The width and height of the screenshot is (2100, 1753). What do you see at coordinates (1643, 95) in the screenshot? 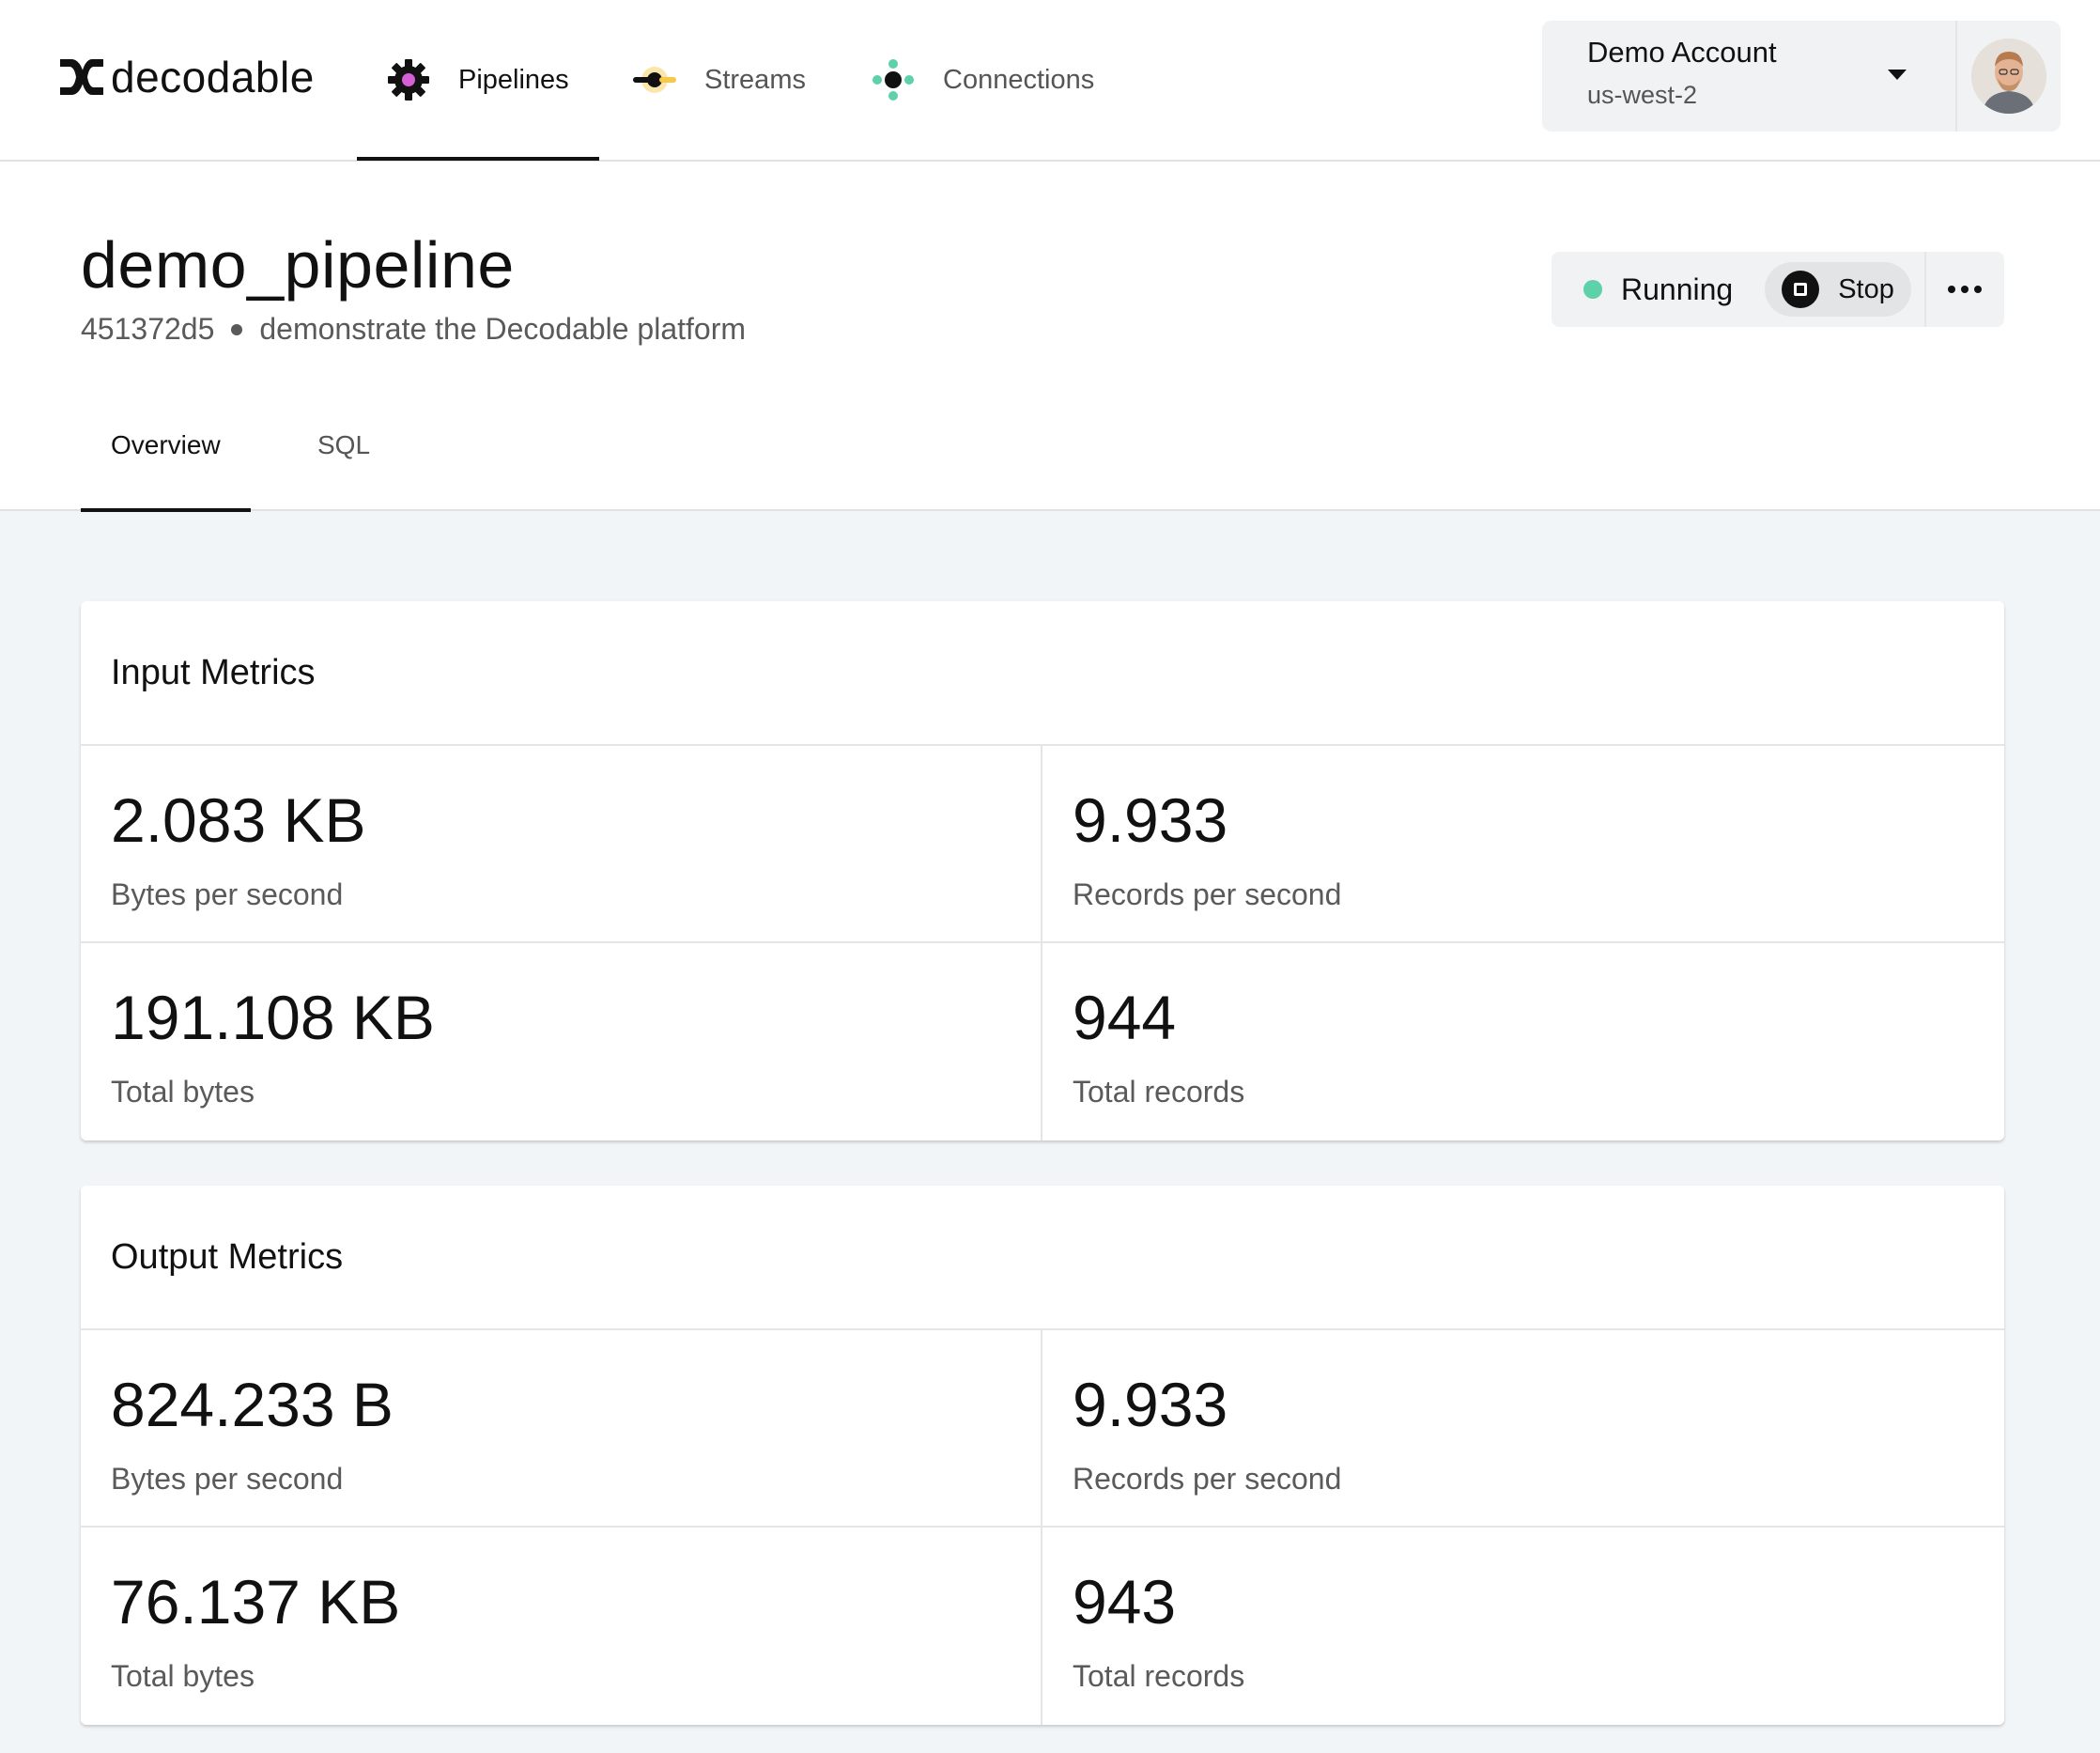
I see `account-region: us-west-2` at bounding box center [1643, 95].